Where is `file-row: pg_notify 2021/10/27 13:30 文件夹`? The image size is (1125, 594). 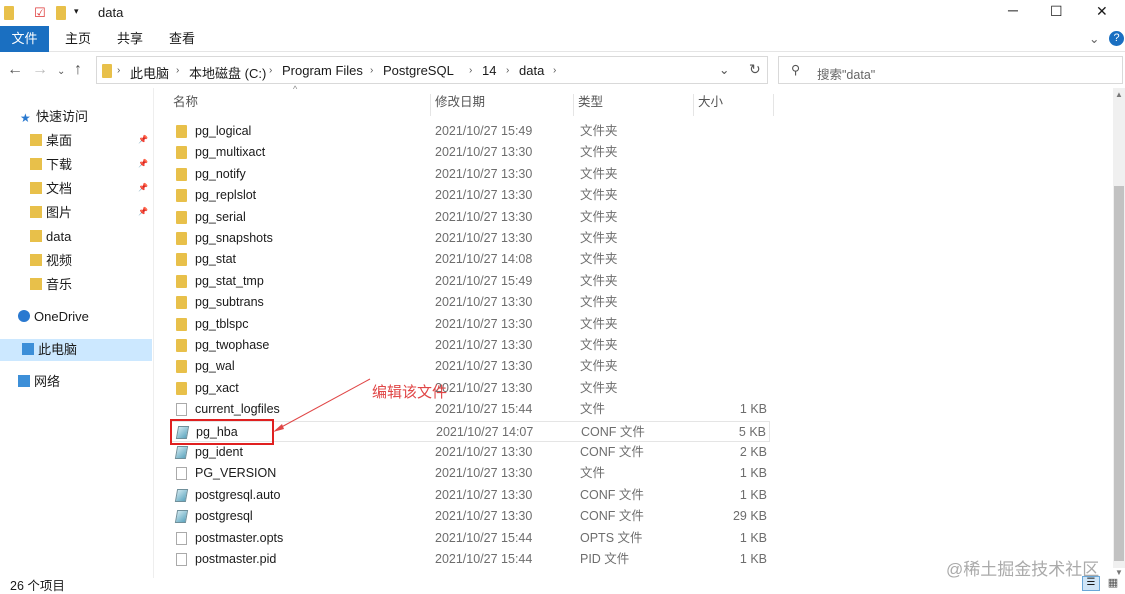 file-row: pg_notify 2021/10/27 13:30 文件夹 is located at coordinates (470, 174).